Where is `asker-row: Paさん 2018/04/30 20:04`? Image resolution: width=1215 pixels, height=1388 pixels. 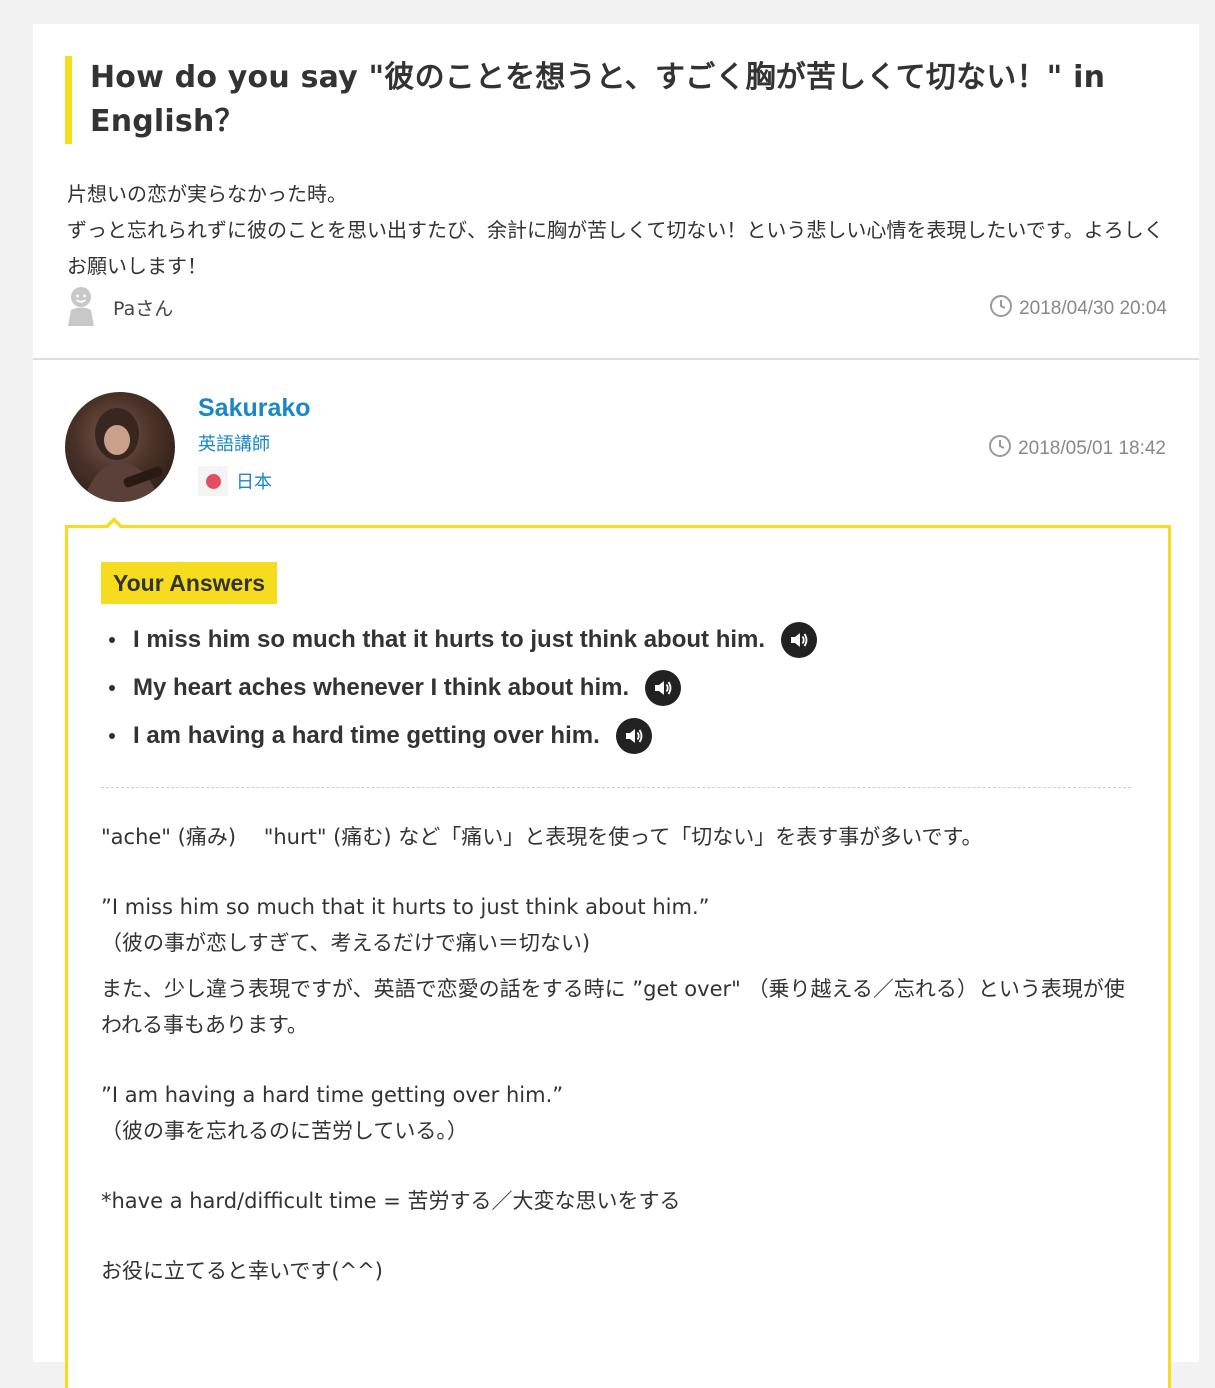
asker-row: Paさん 2018/04/30 20:04 is located at coordinates (616, 306).